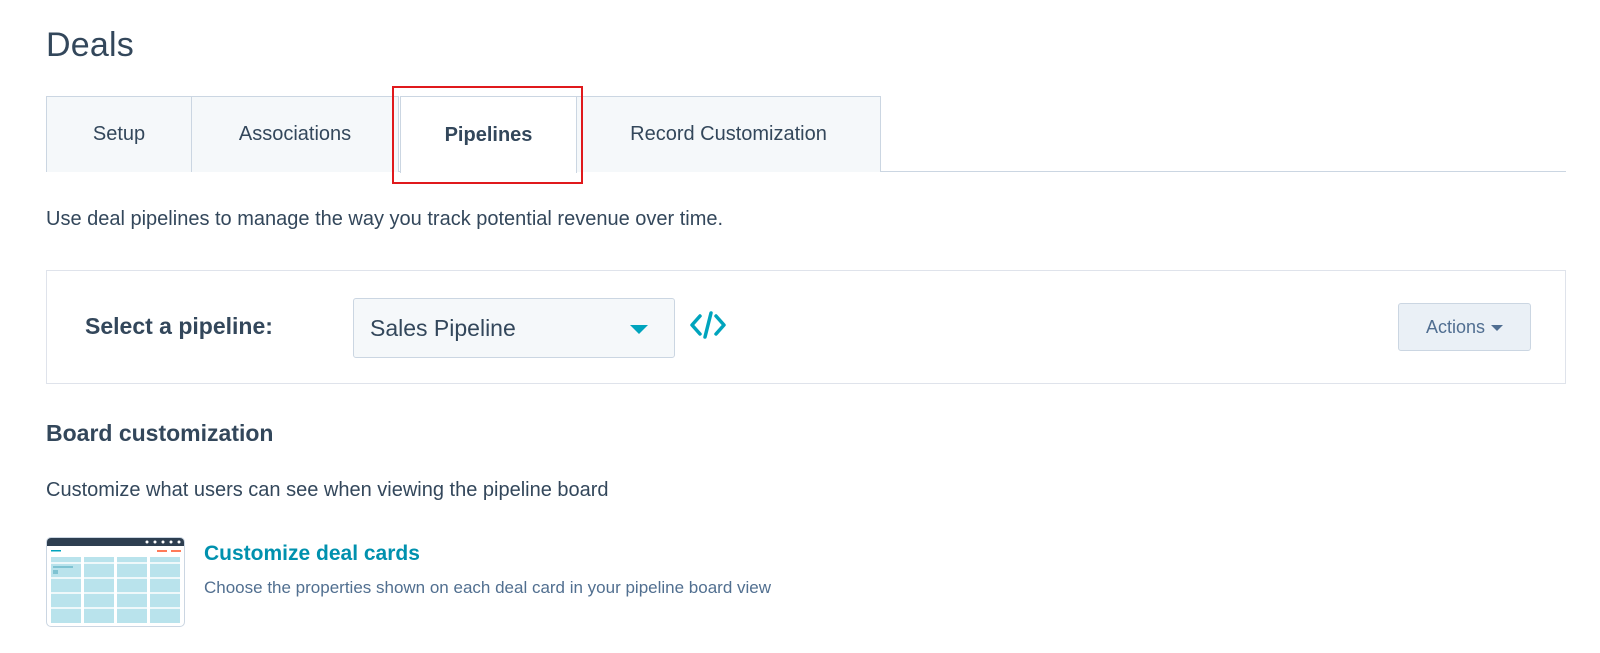 The height and width of the screenshot is (653, 1600). What do you see at coordinates (115, 582) in the screenshot?
I see `deal-board-thumbnail-icon` at bounding box center [115, 582].